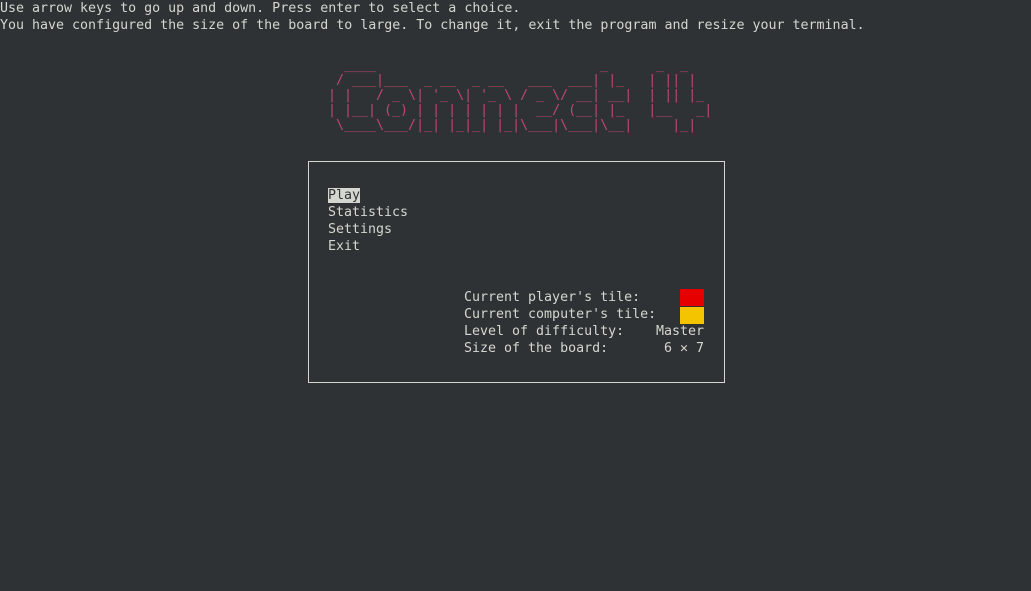  I want to click on player-tile-label: Current player's tile:, so click(552, 297).